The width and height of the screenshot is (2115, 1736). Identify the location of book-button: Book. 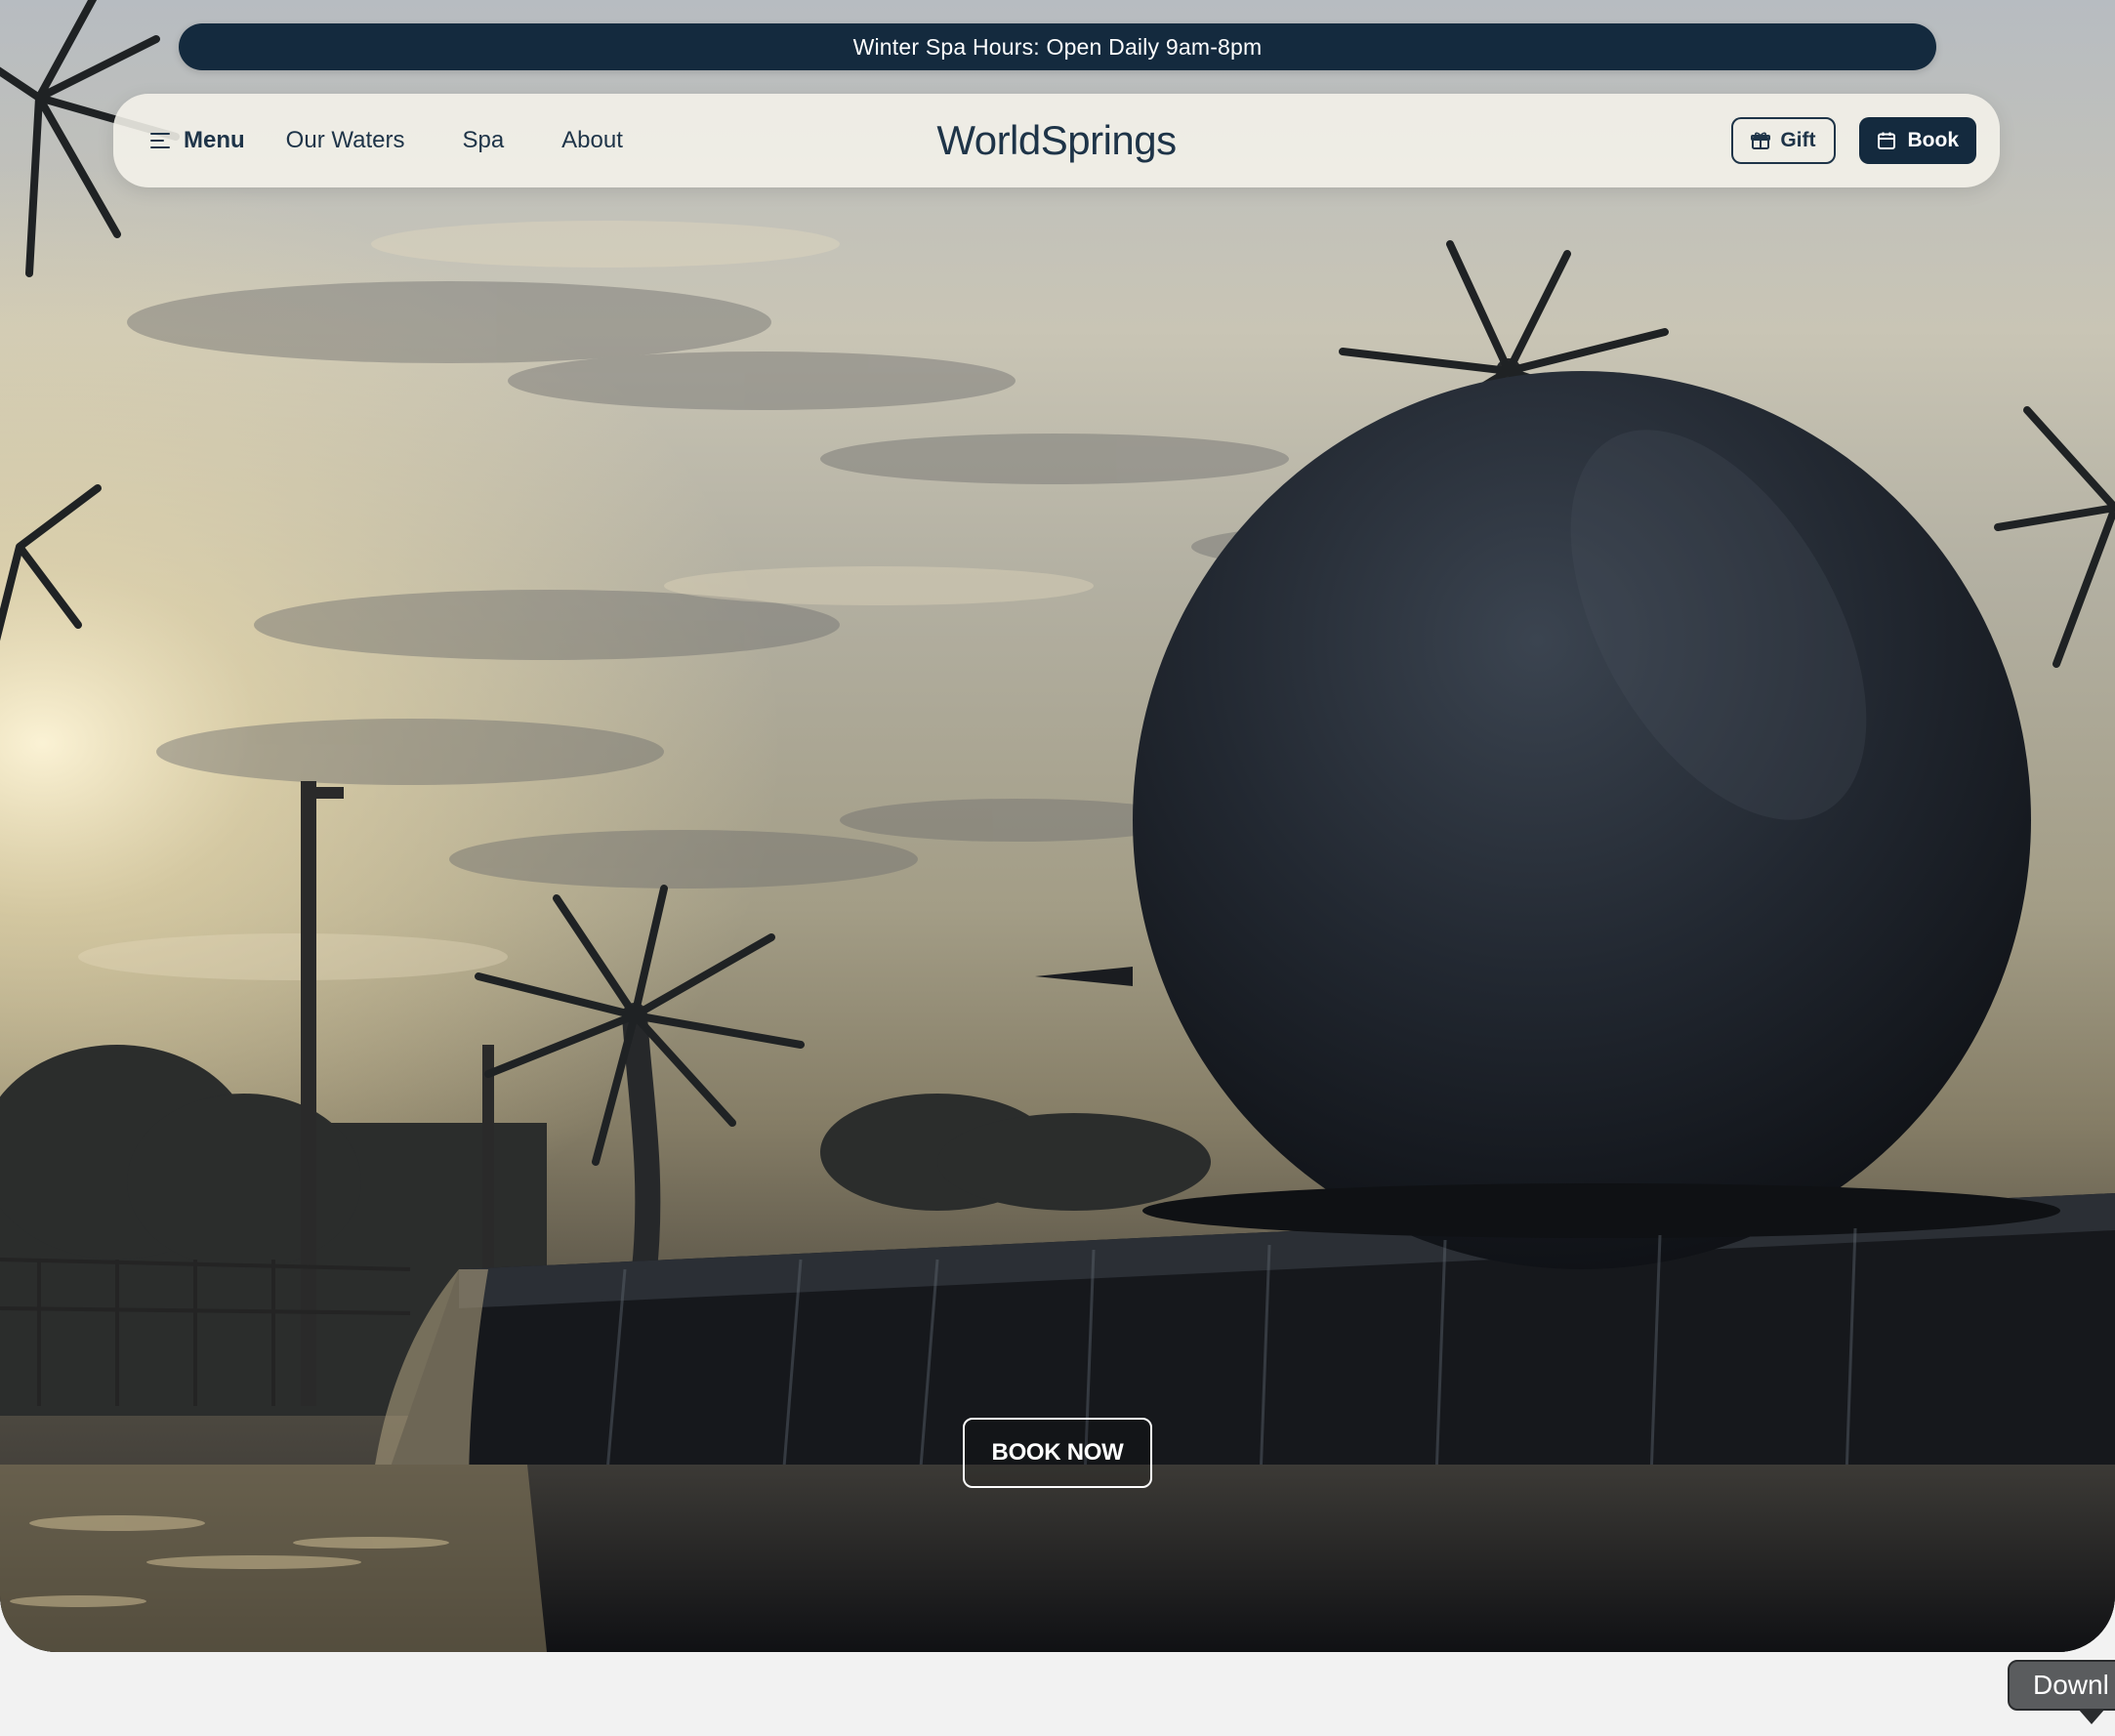
(1917, 140).